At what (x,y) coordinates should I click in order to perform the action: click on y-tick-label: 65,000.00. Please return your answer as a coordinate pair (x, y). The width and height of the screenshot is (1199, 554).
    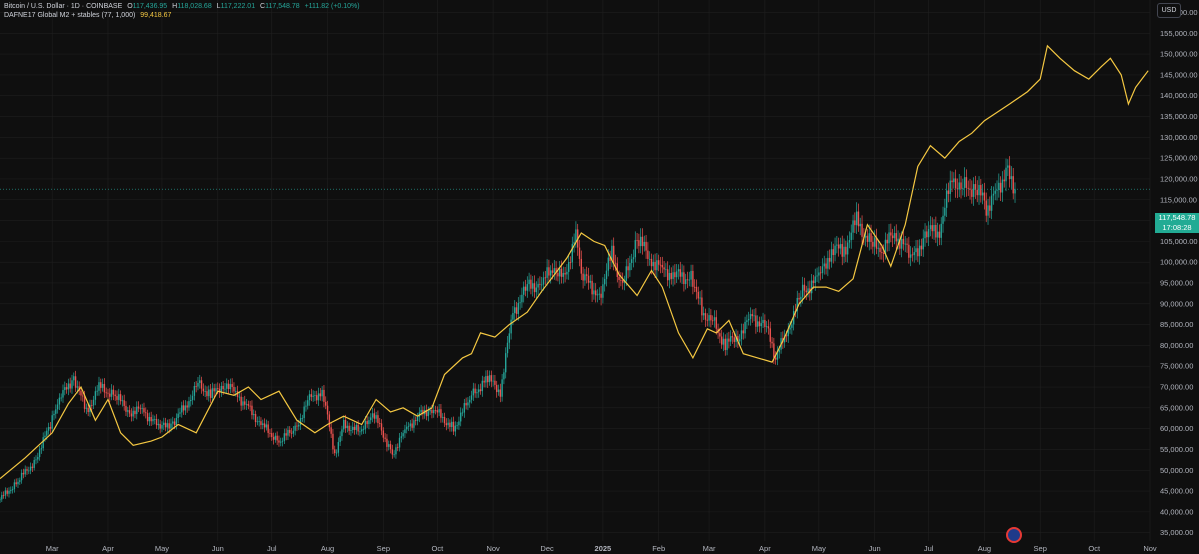
    Looking at the image, I should click on (1176, 407).